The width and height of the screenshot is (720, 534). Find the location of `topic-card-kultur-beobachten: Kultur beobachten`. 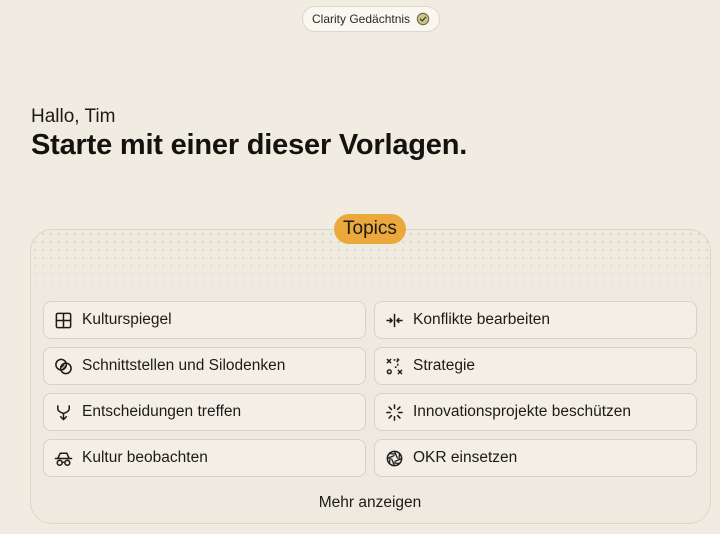

topic-card-kultur-beobachten: Kultur beobachten is located at coordinates (204, 458).